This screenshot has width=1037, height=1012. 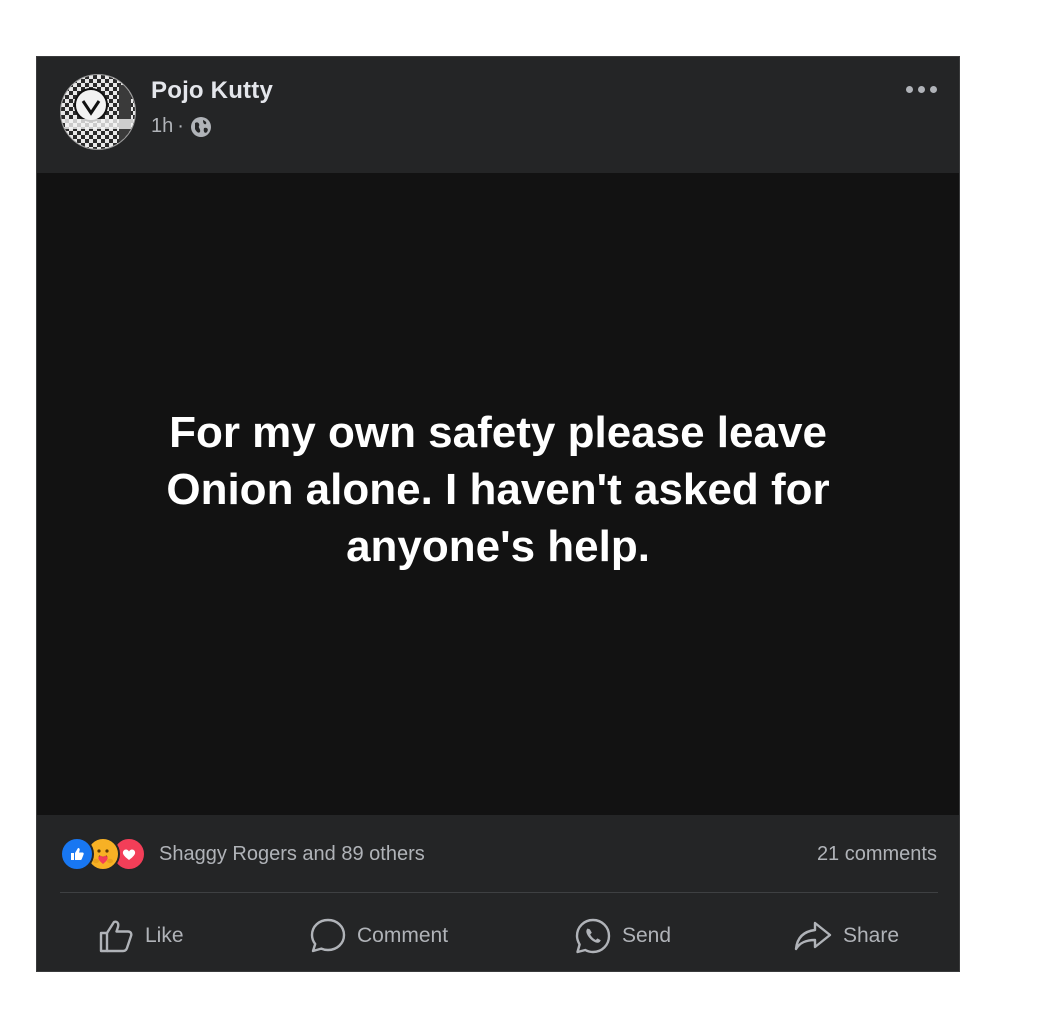 I want to click on send-button: Send, so click(x=622, y=936).